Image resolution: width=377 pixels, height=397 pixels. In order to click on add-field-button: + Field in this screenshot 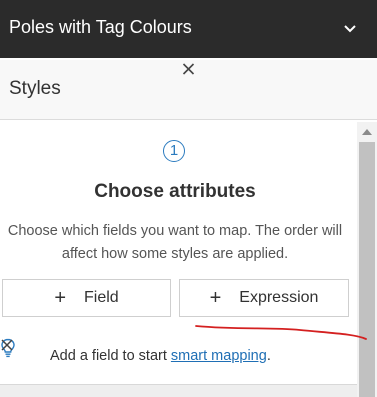, I will do `click(86, 298)`.